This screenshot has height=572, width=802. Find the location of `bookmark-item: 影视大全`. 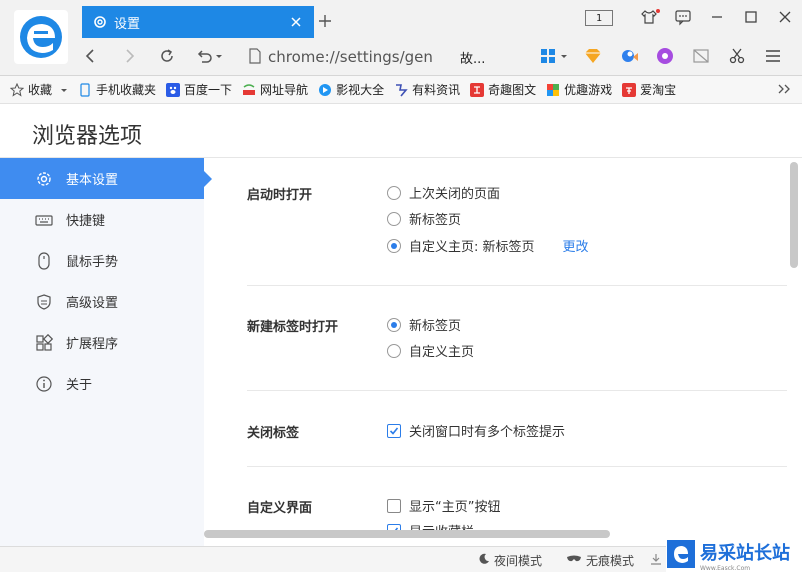

bookmark-item: 影视大全 is located at coordinates (351, 90).